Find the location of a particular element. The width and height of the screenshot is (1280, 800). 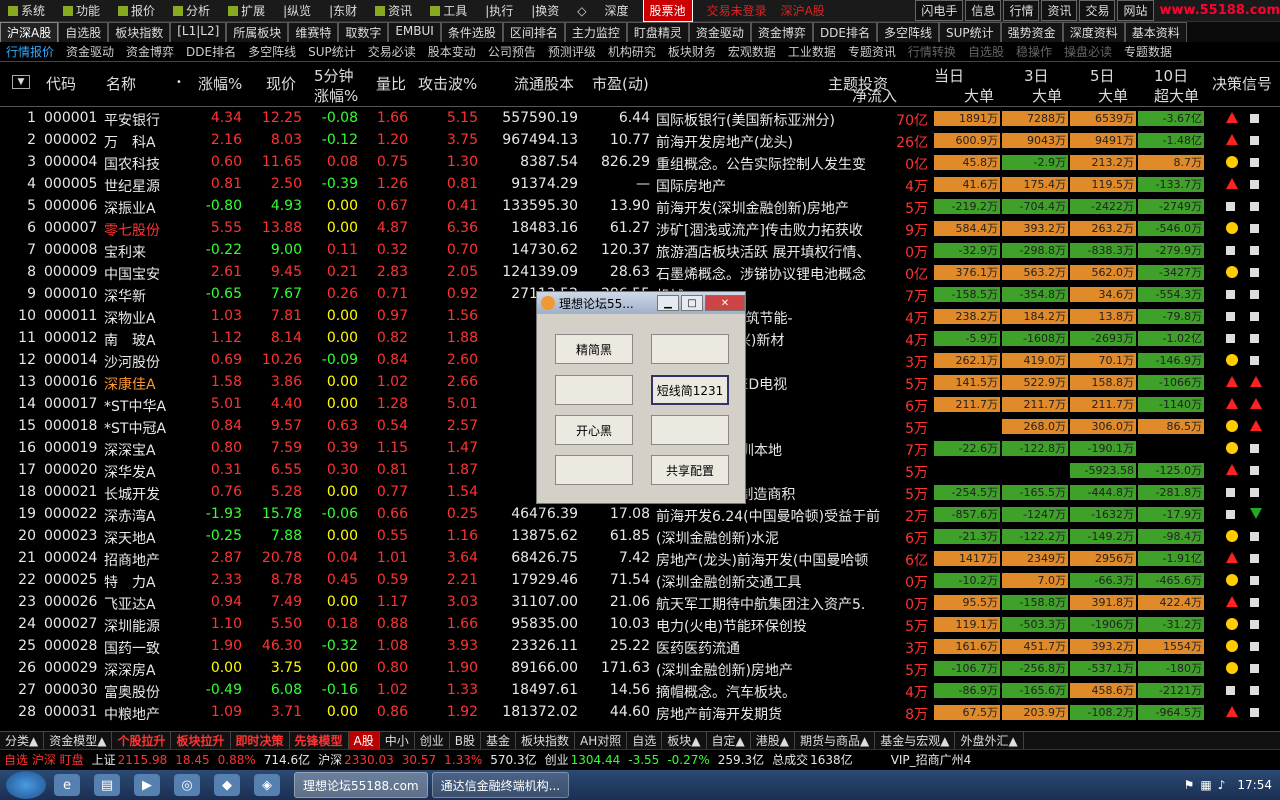

toolbar-tab-17: 强势资金 is located at coordinates (1031, 32).